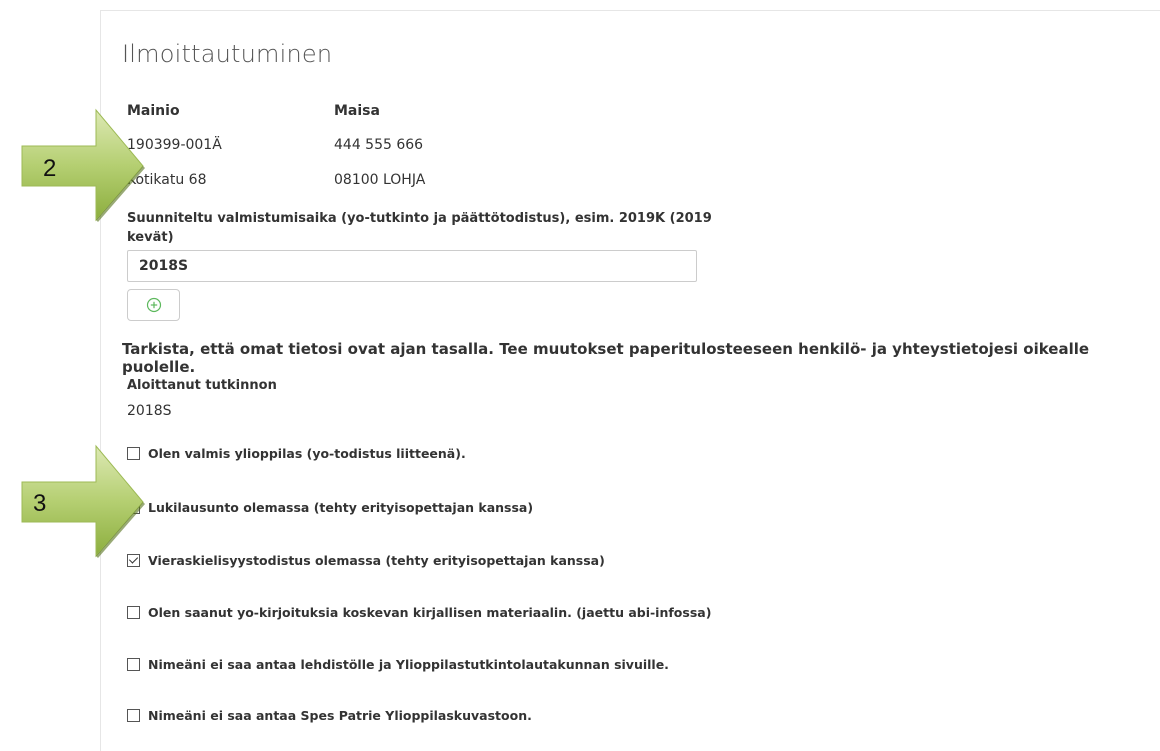 This screenshot has width=1160, height=751. I want to click on callout-number-2: 2, so click(50, 168).